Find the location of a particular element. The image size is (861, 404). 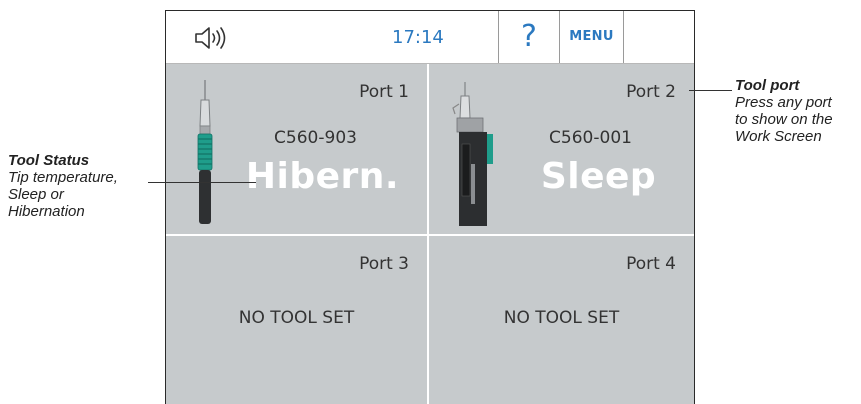

help-button: ? is located at coordinates (529, 37).